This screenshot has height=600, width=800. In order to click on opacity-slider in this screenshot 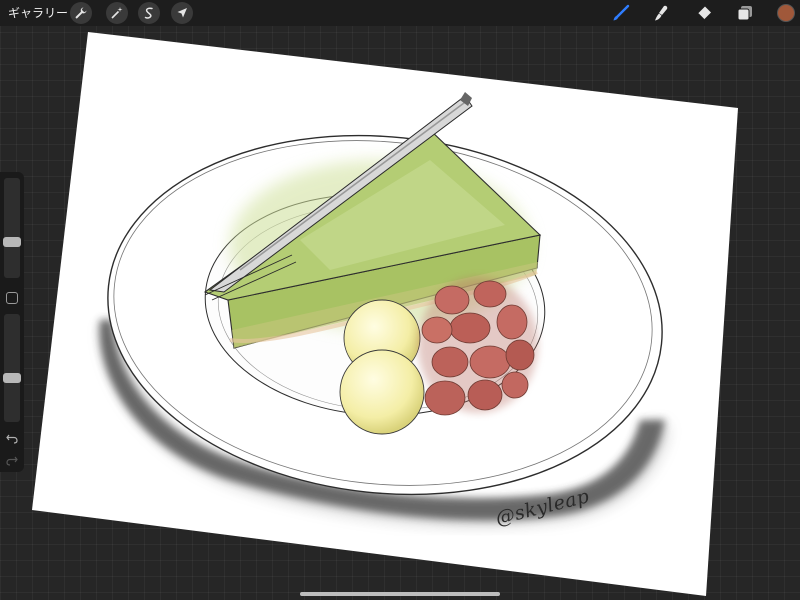, I will do `click(12, 368)`.